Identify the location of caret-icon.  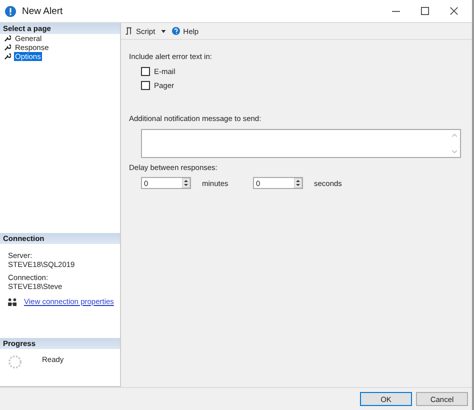
(163, 31).